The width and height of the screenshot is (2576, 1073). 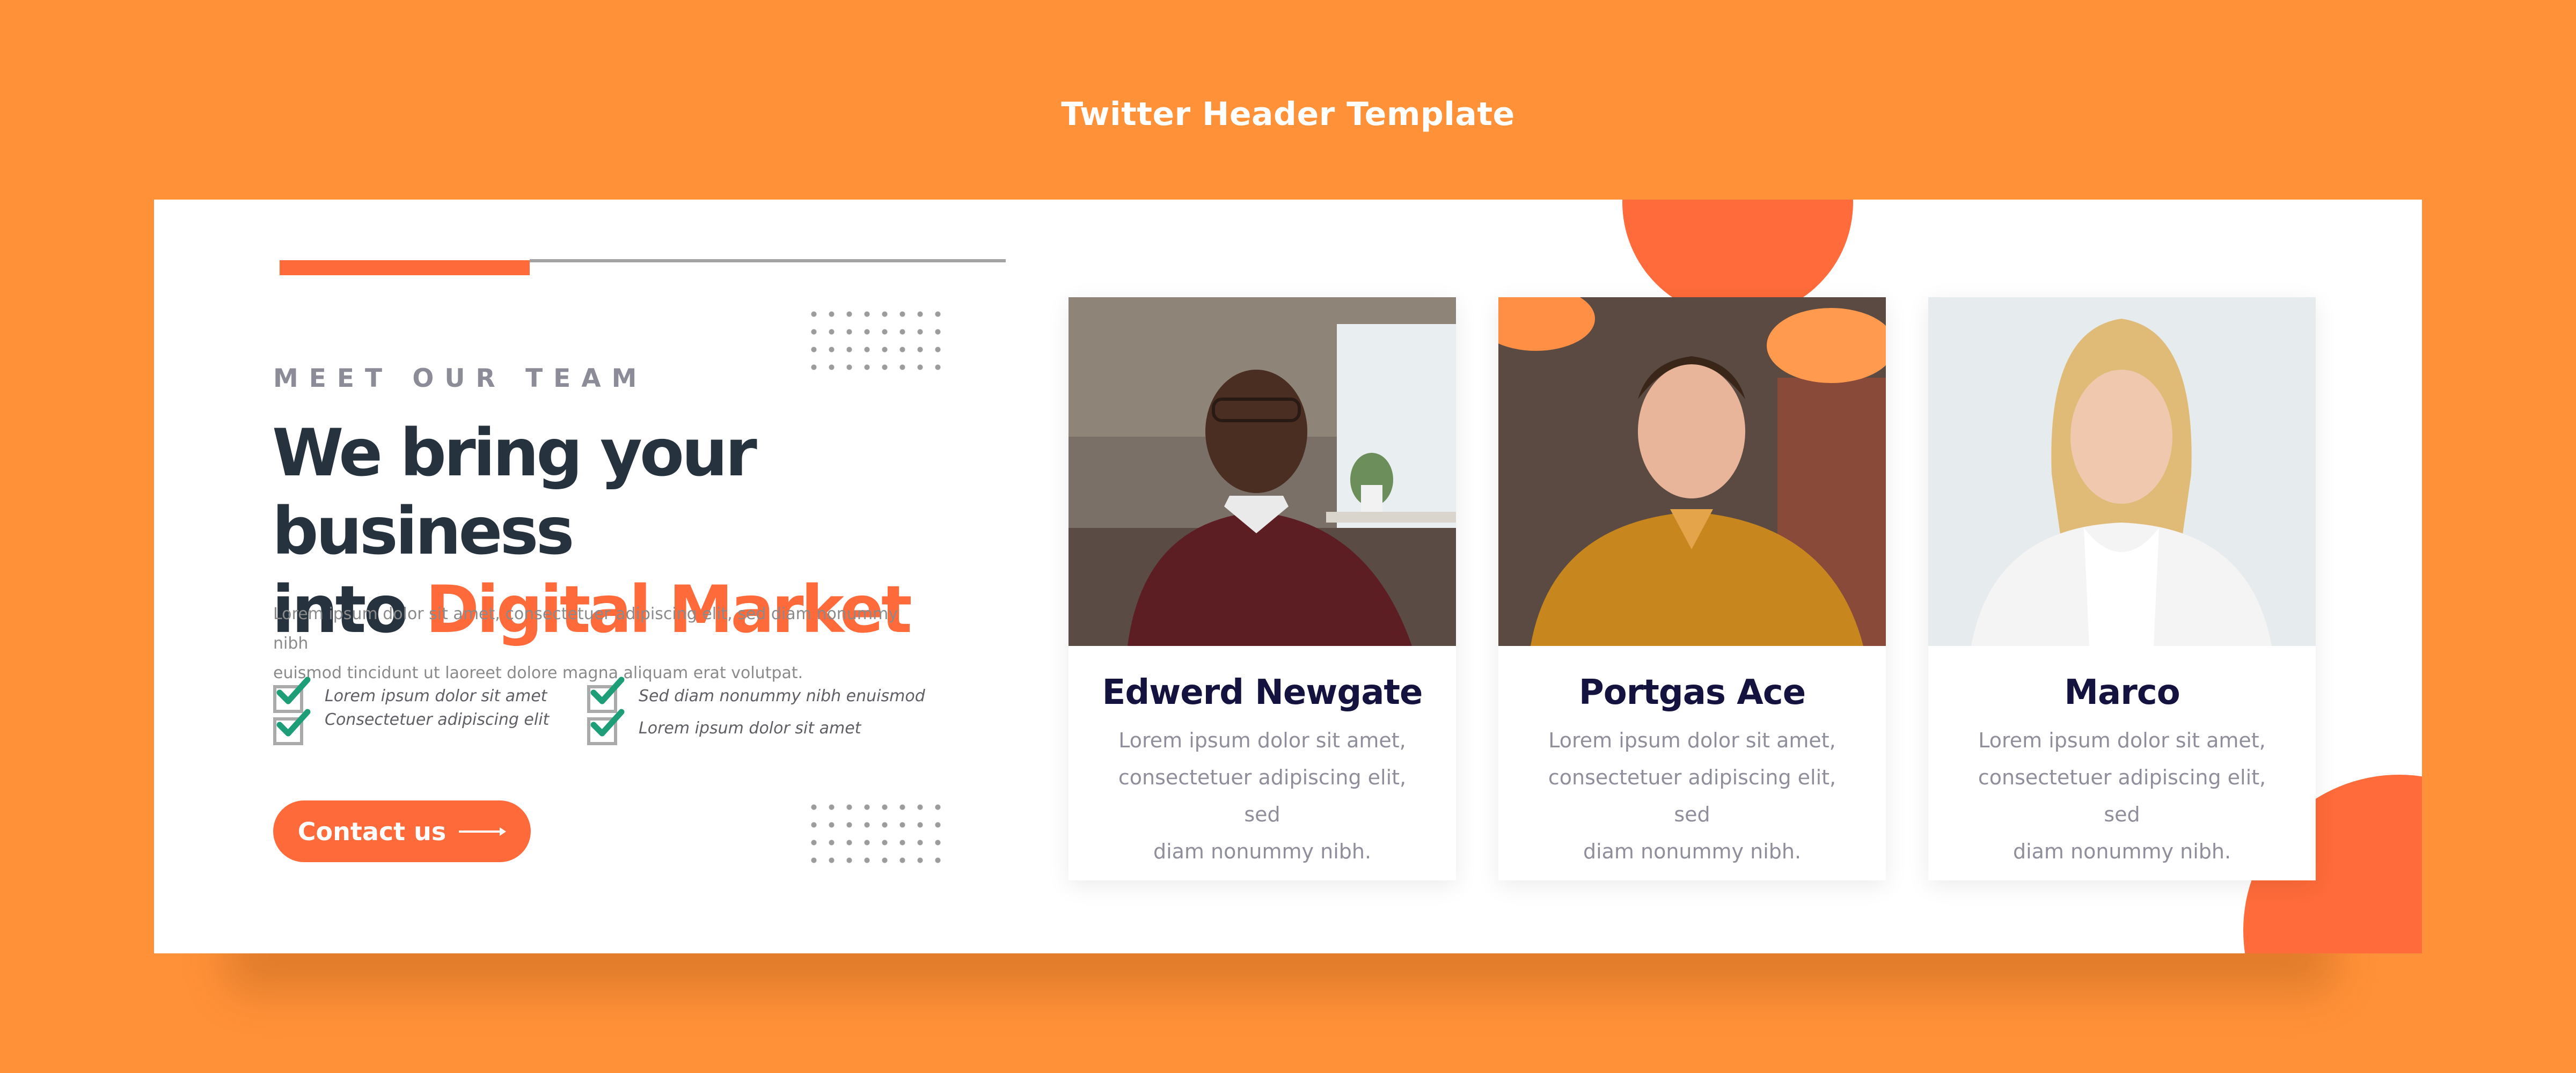 I want to click on template-title: Twitter Header Template, so click(x=1288, y=114).